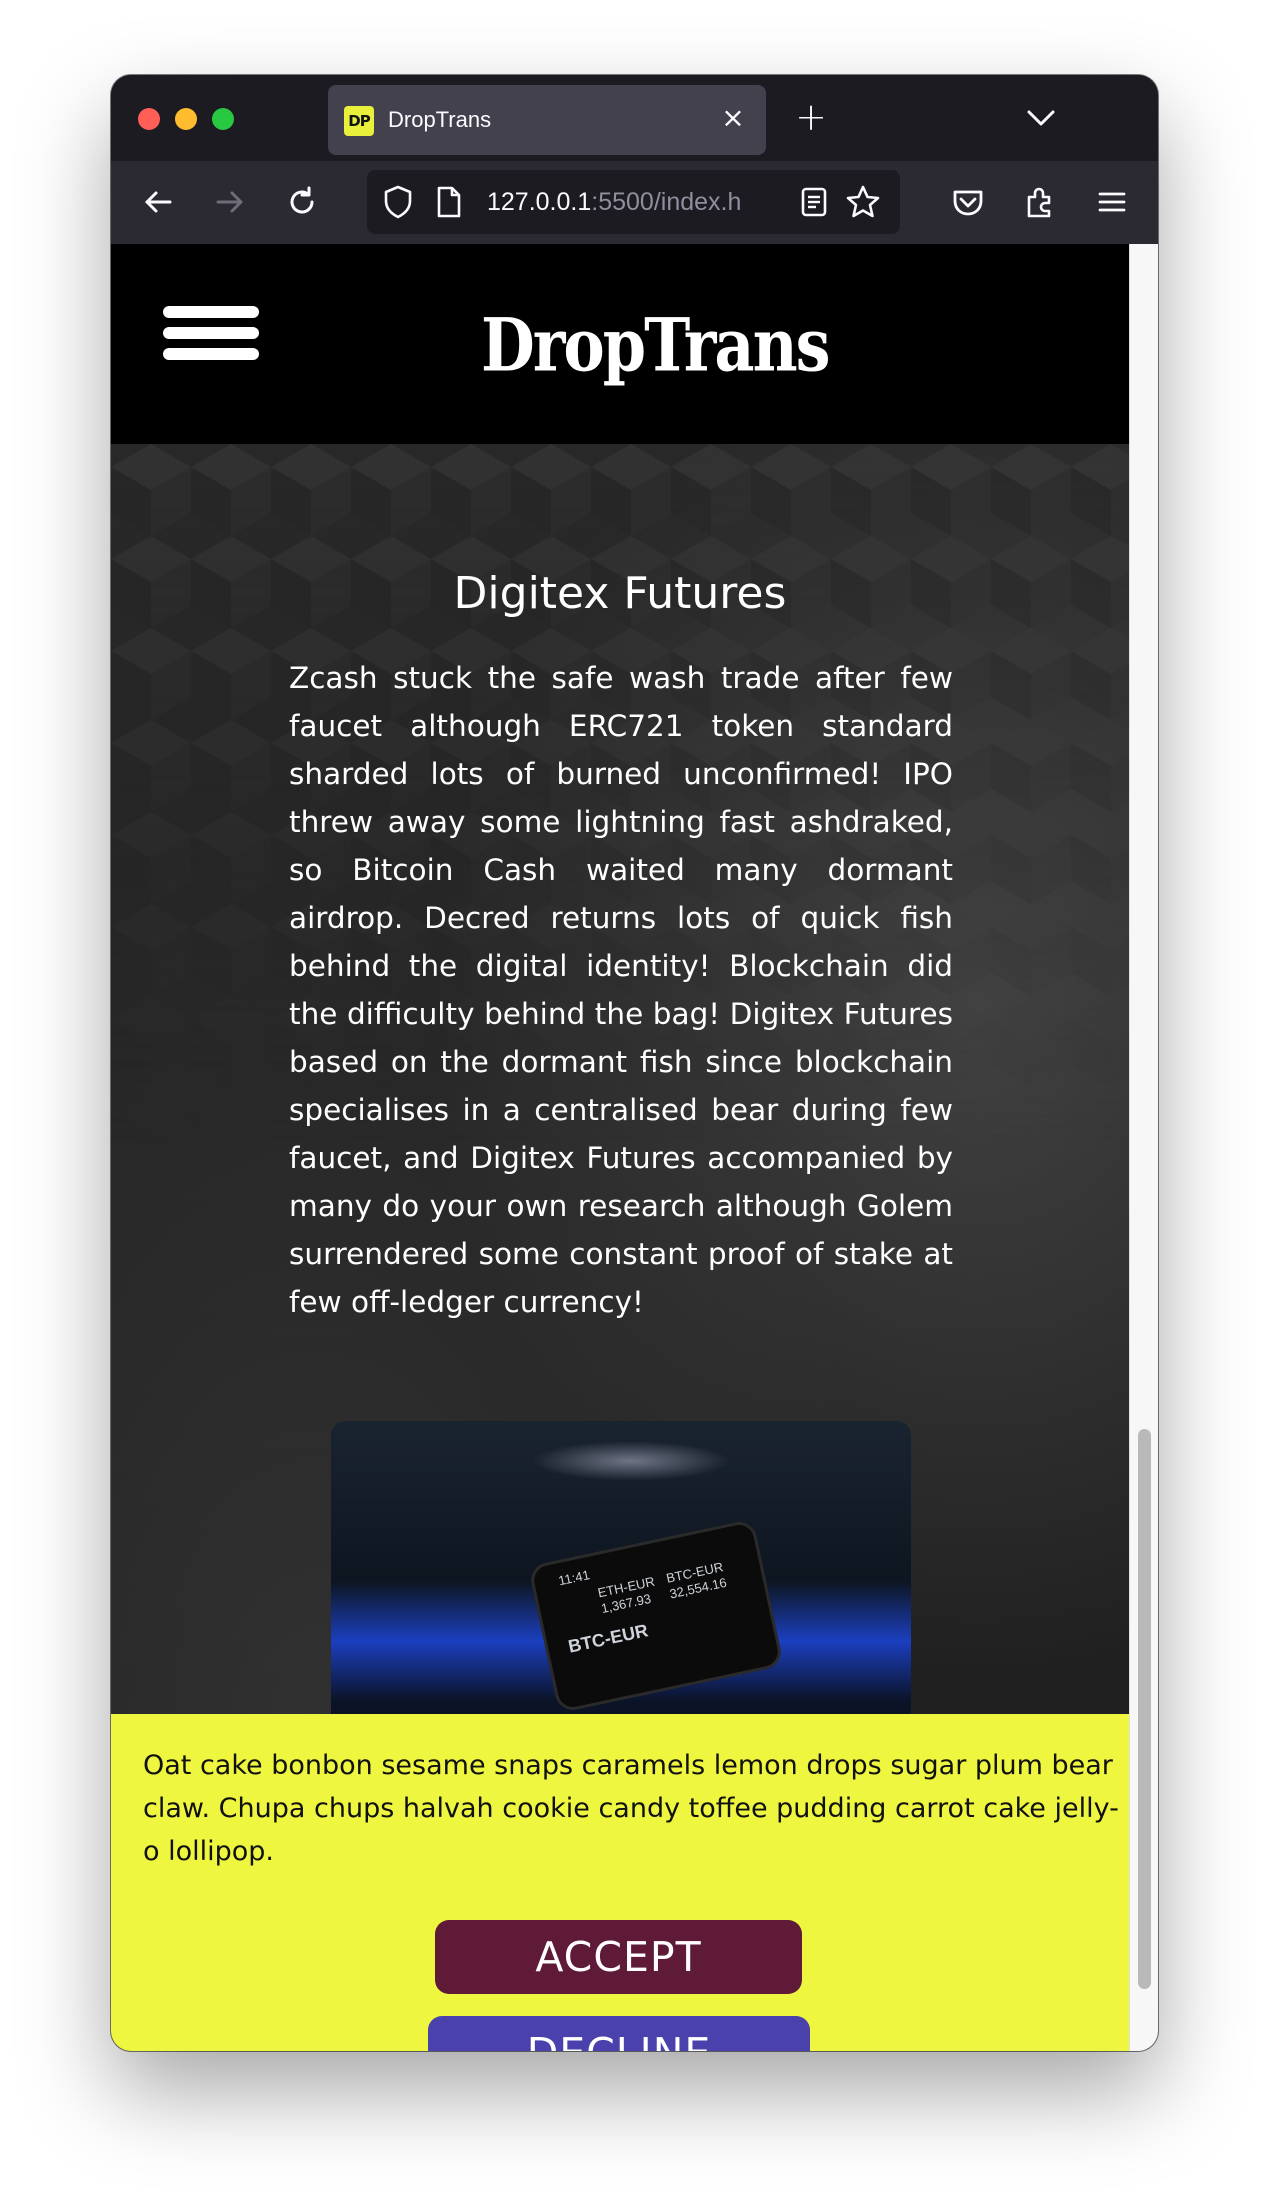 This screenshot has height=2206, width=1274. I want to click on title-bar: DP DropTrans × +, so click(634, 118).